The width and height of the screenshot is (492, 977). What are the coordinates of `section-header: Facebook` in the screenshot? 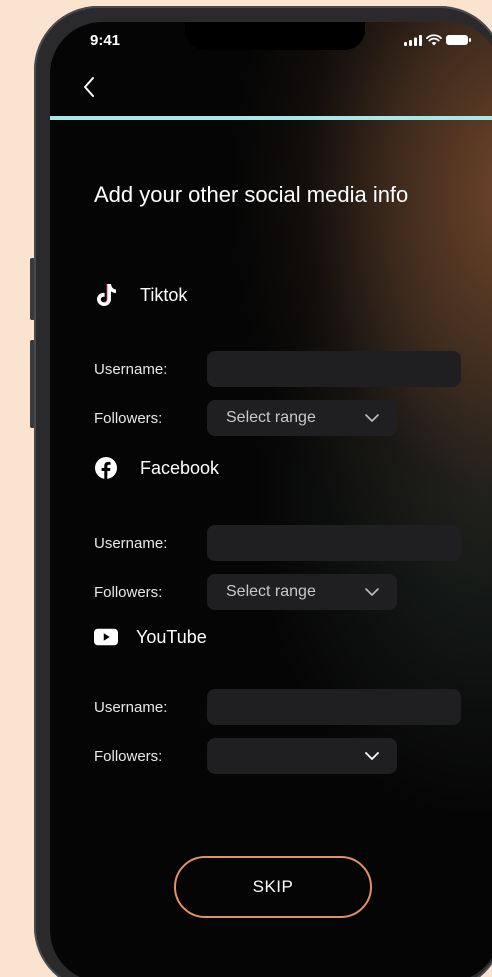 It's located at (284, 468).